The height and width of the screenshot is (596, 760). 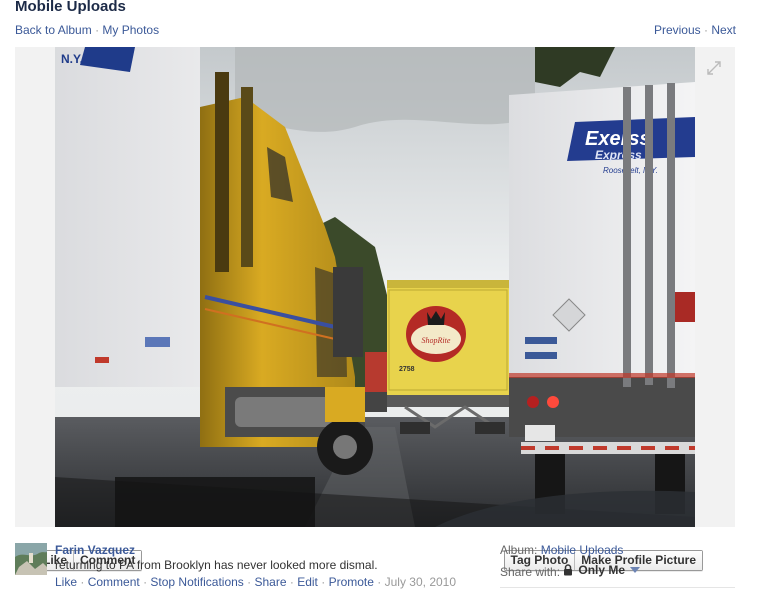 I want to click on photo-pager: Previous · Next, so click(x=695, y=30).